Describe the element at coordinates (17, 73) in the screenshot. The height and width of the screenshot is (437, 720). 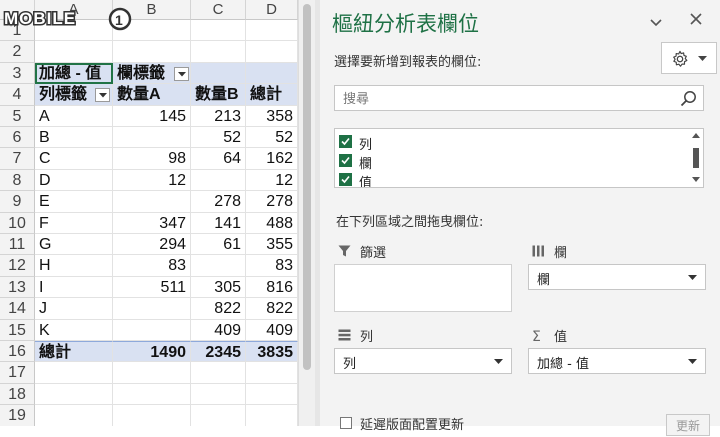
I see `row-header: 3` at that location.